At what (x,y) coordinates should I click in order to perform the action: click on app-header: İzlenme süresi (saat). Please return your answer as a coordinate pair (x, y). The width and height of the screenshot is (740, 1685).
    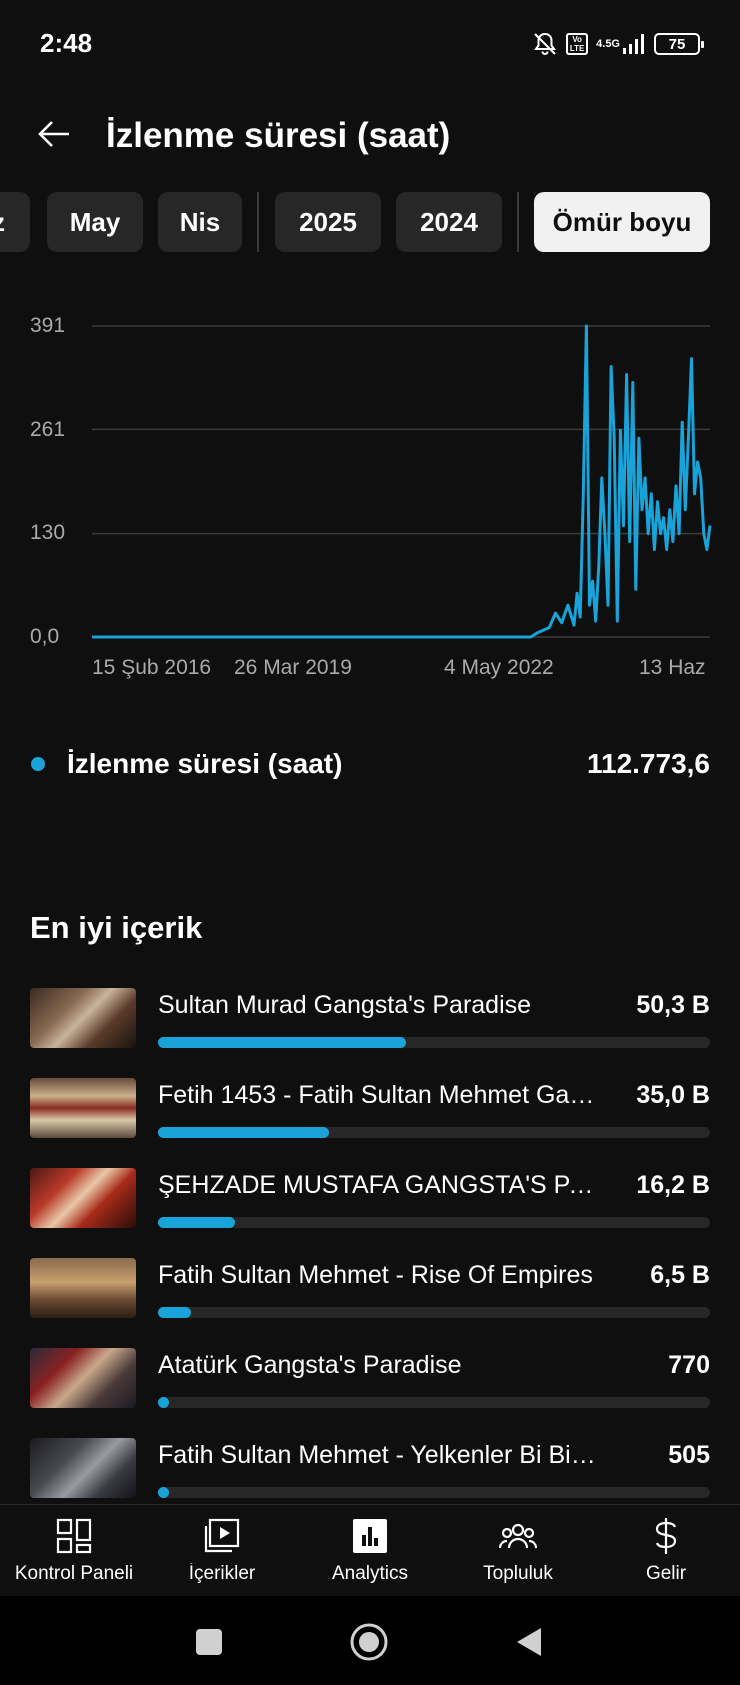
    Looking at the image, I should click on (370, 142).